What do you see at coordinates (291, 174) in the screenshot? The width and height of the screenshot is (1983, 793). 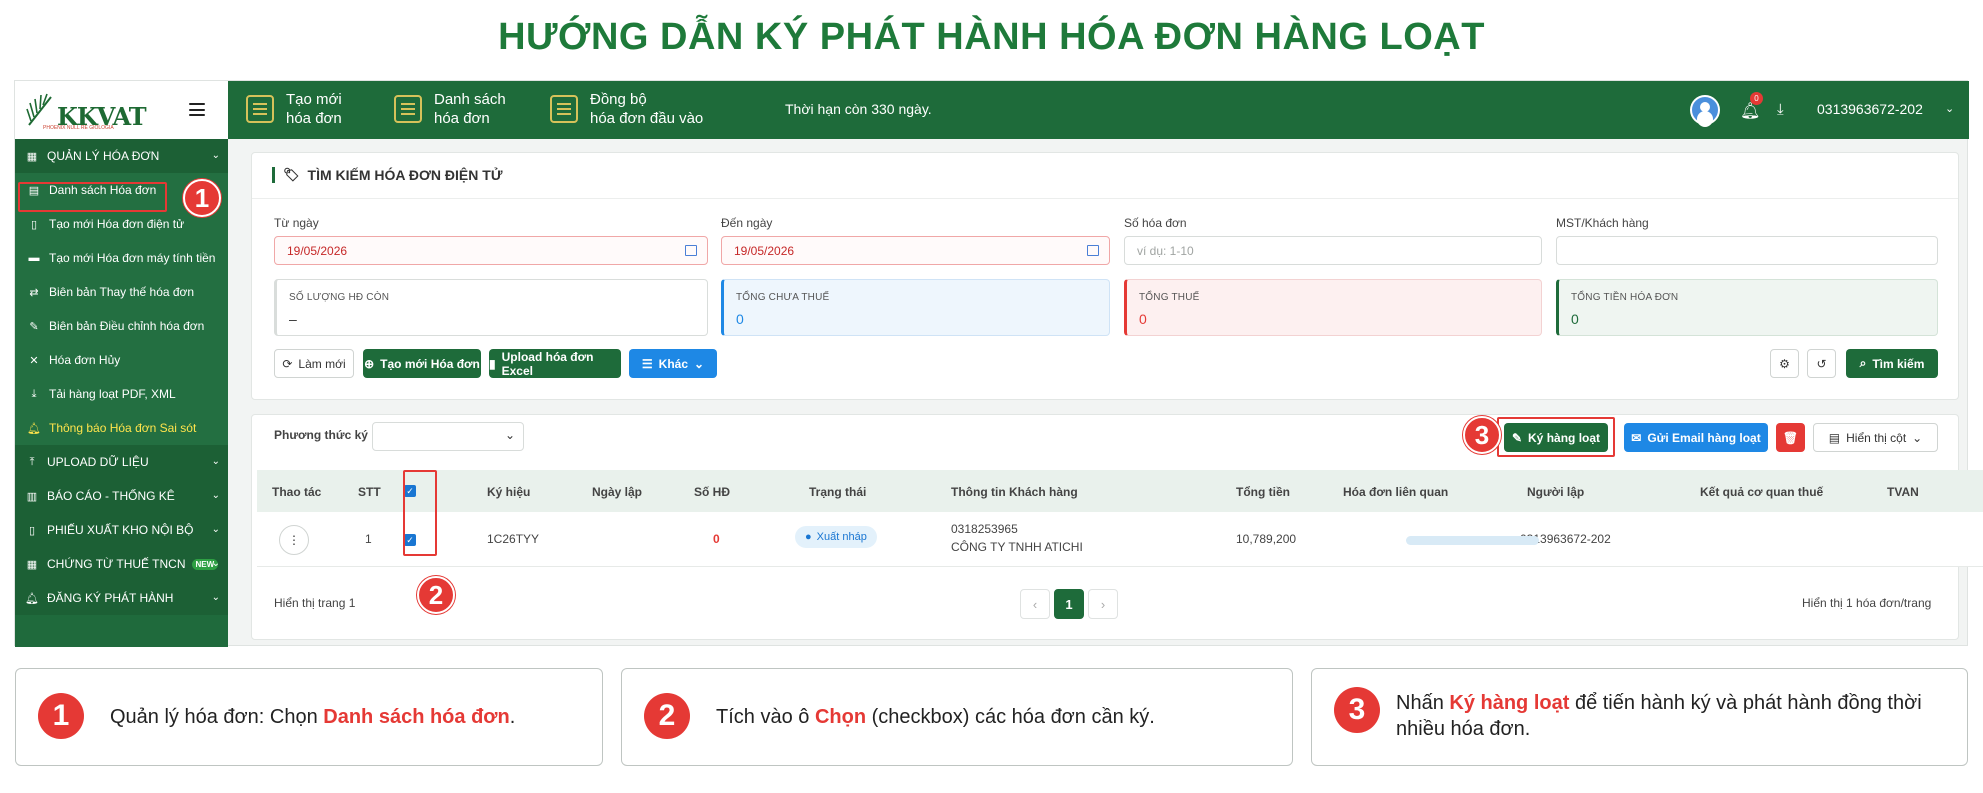 I see `tag-icon: 🏷︎` at bounding box center [291, 174].